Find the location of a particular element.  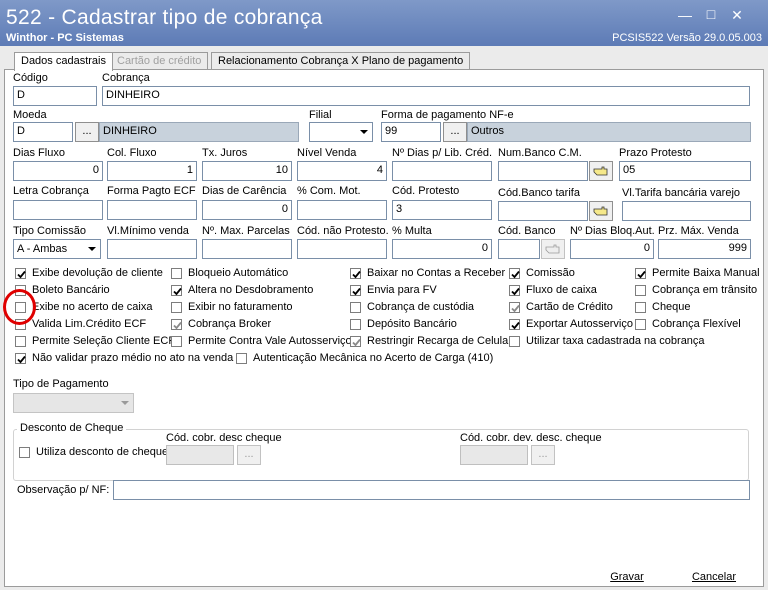

checkbox-label: Valida Lim.Crédito ECF is located at coordinates (89, 324).